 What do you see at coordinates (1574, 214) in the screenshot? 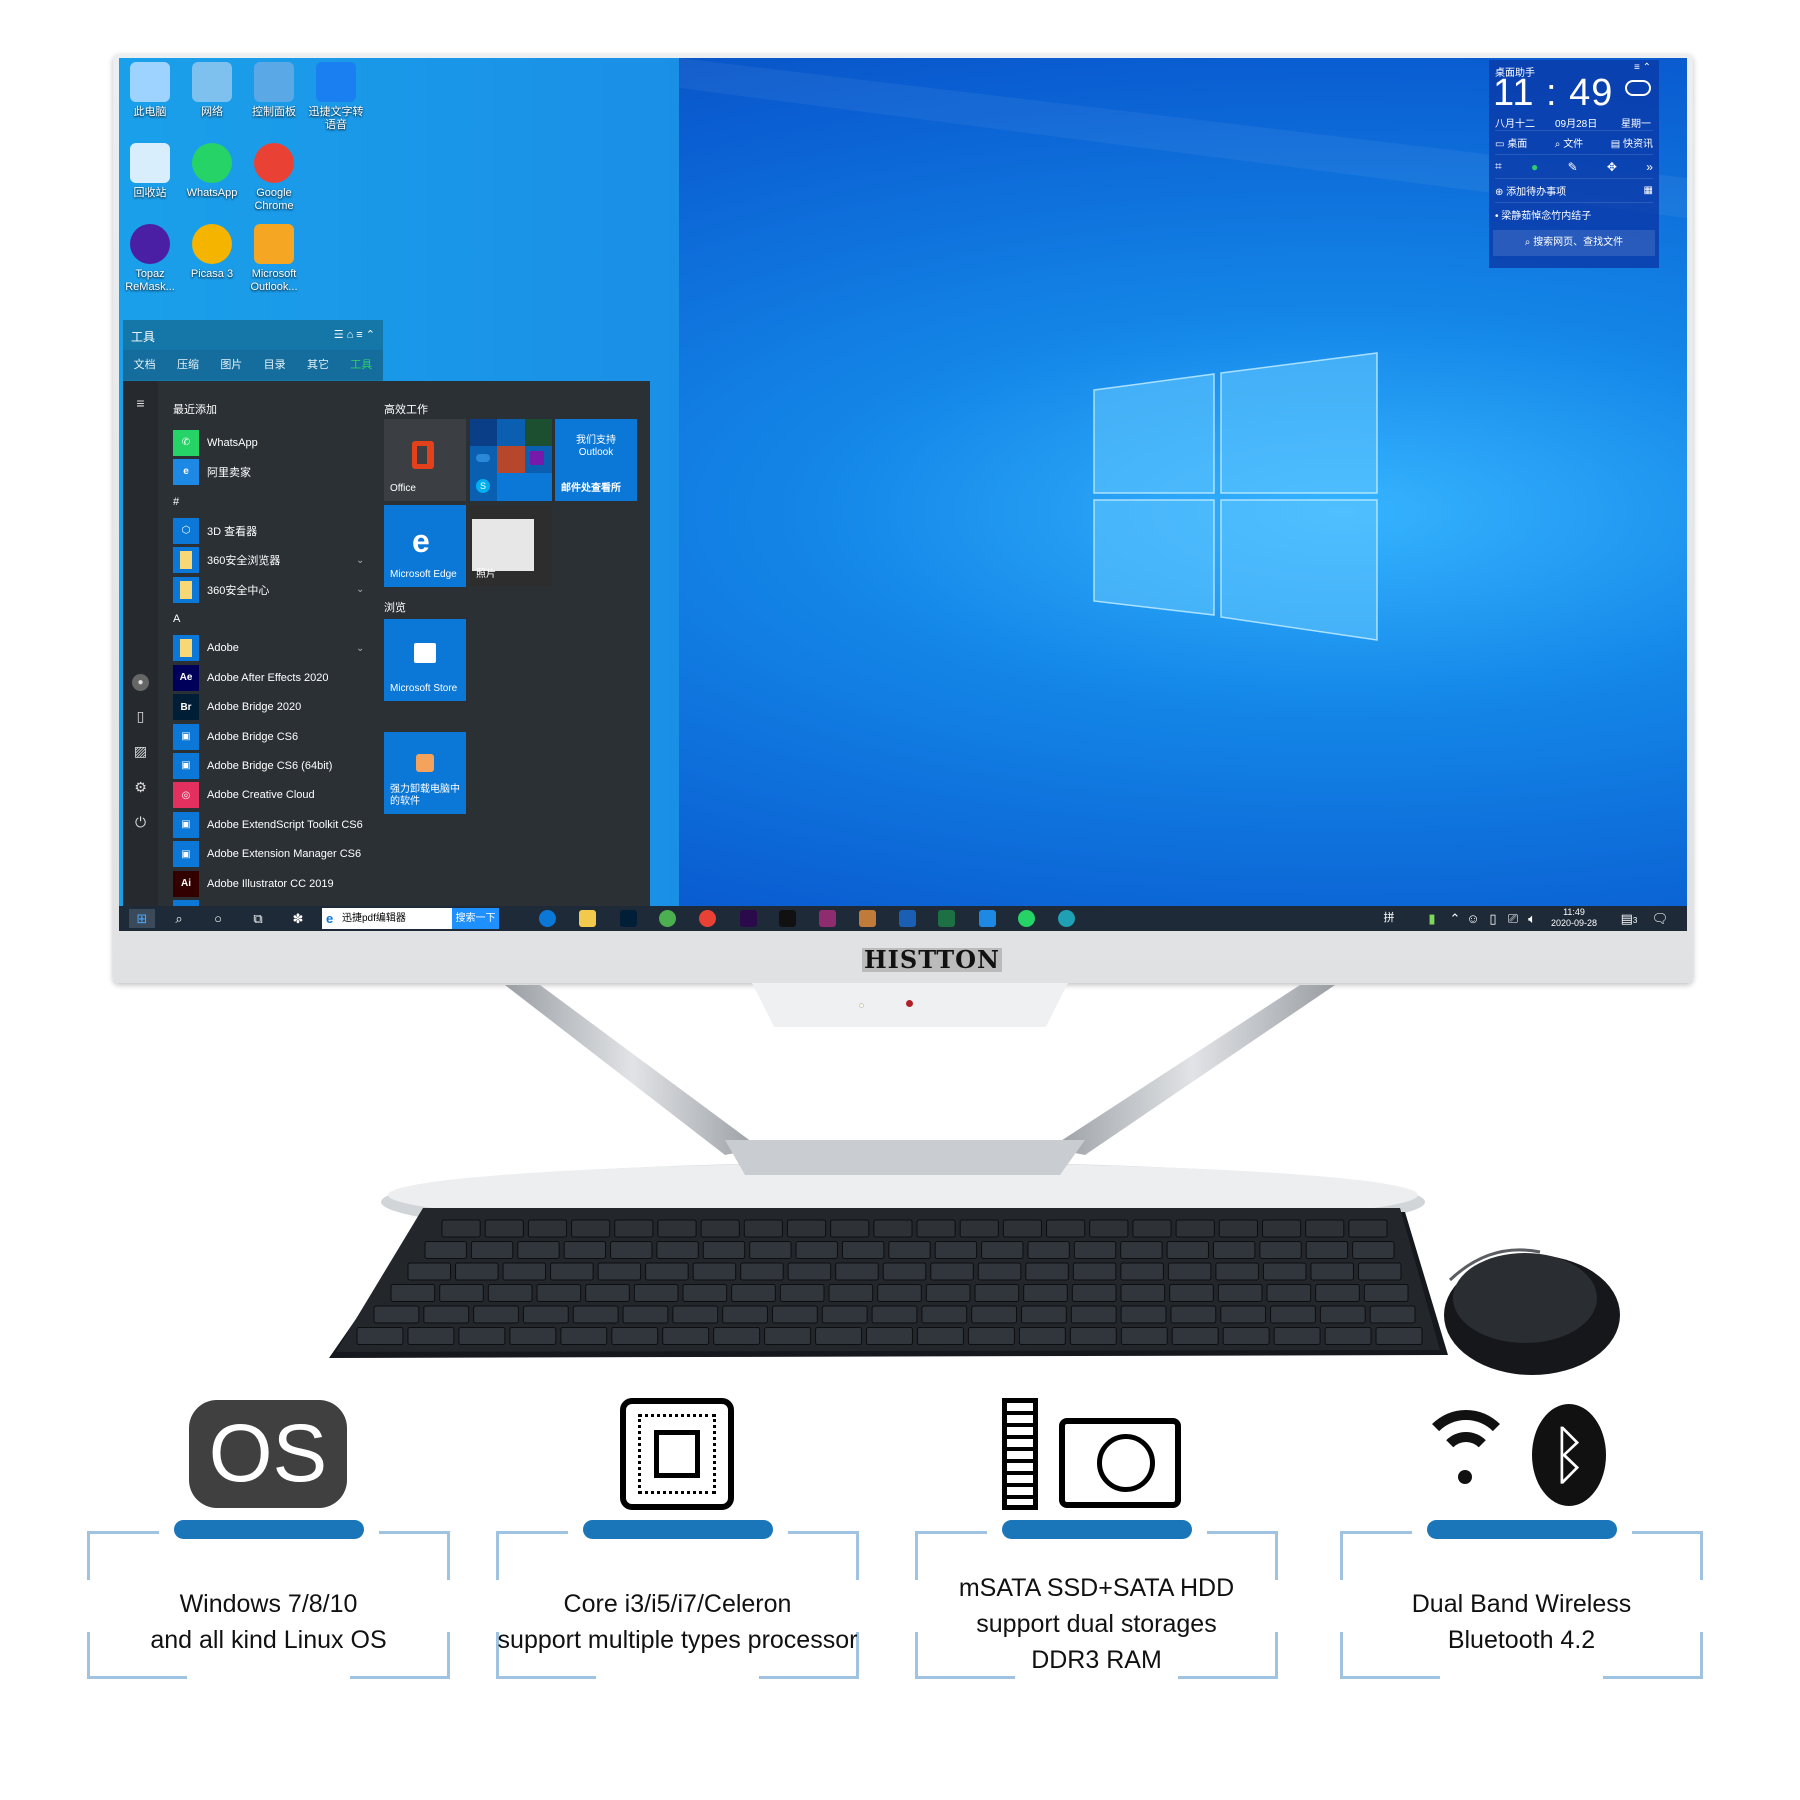
I see `widget-news-item: • 梁静茹悼念竹内结子` at bounding box center [1574, 214].